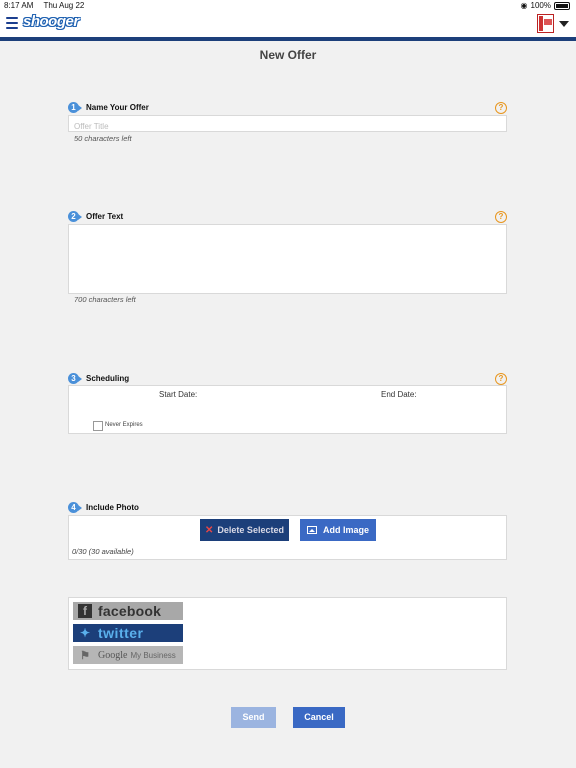 The width and height of the screenshot is (576, 768). Describe the element at coordinates (105, 299) in the screenshot. I see `text-char-count: 700 characters left` at that location.